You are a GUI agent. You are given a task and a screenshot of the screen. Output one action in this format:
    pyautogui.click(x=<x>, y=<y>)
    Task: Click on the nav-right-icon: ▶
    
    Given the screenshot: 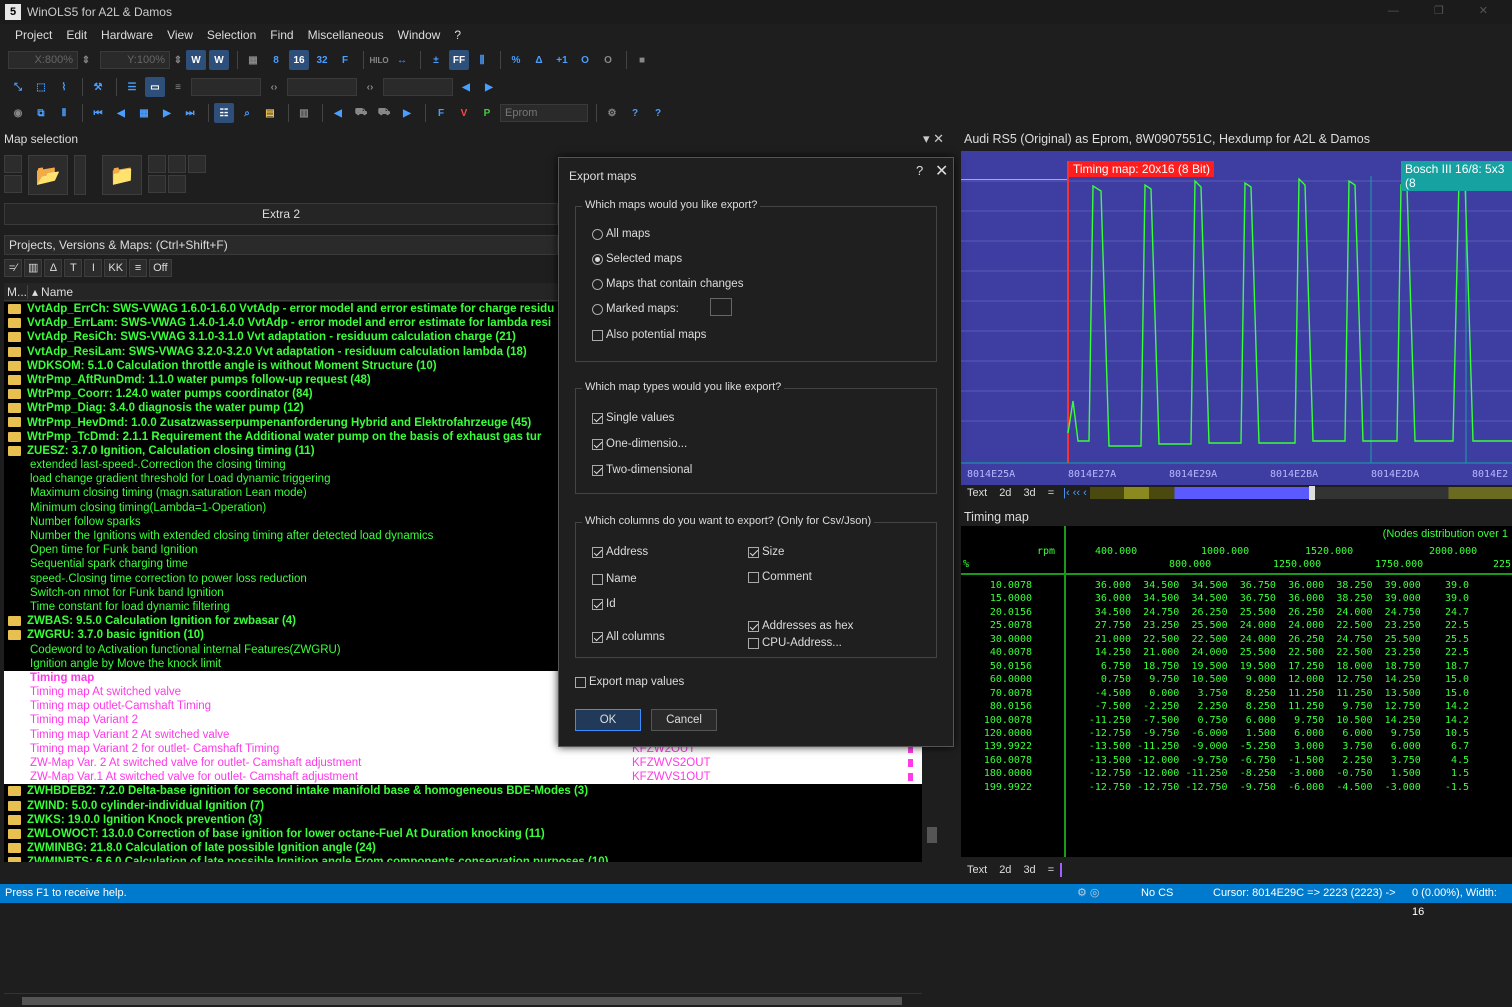 What is the action you would take?
    pyautogui.click(x=407, y=113)
    